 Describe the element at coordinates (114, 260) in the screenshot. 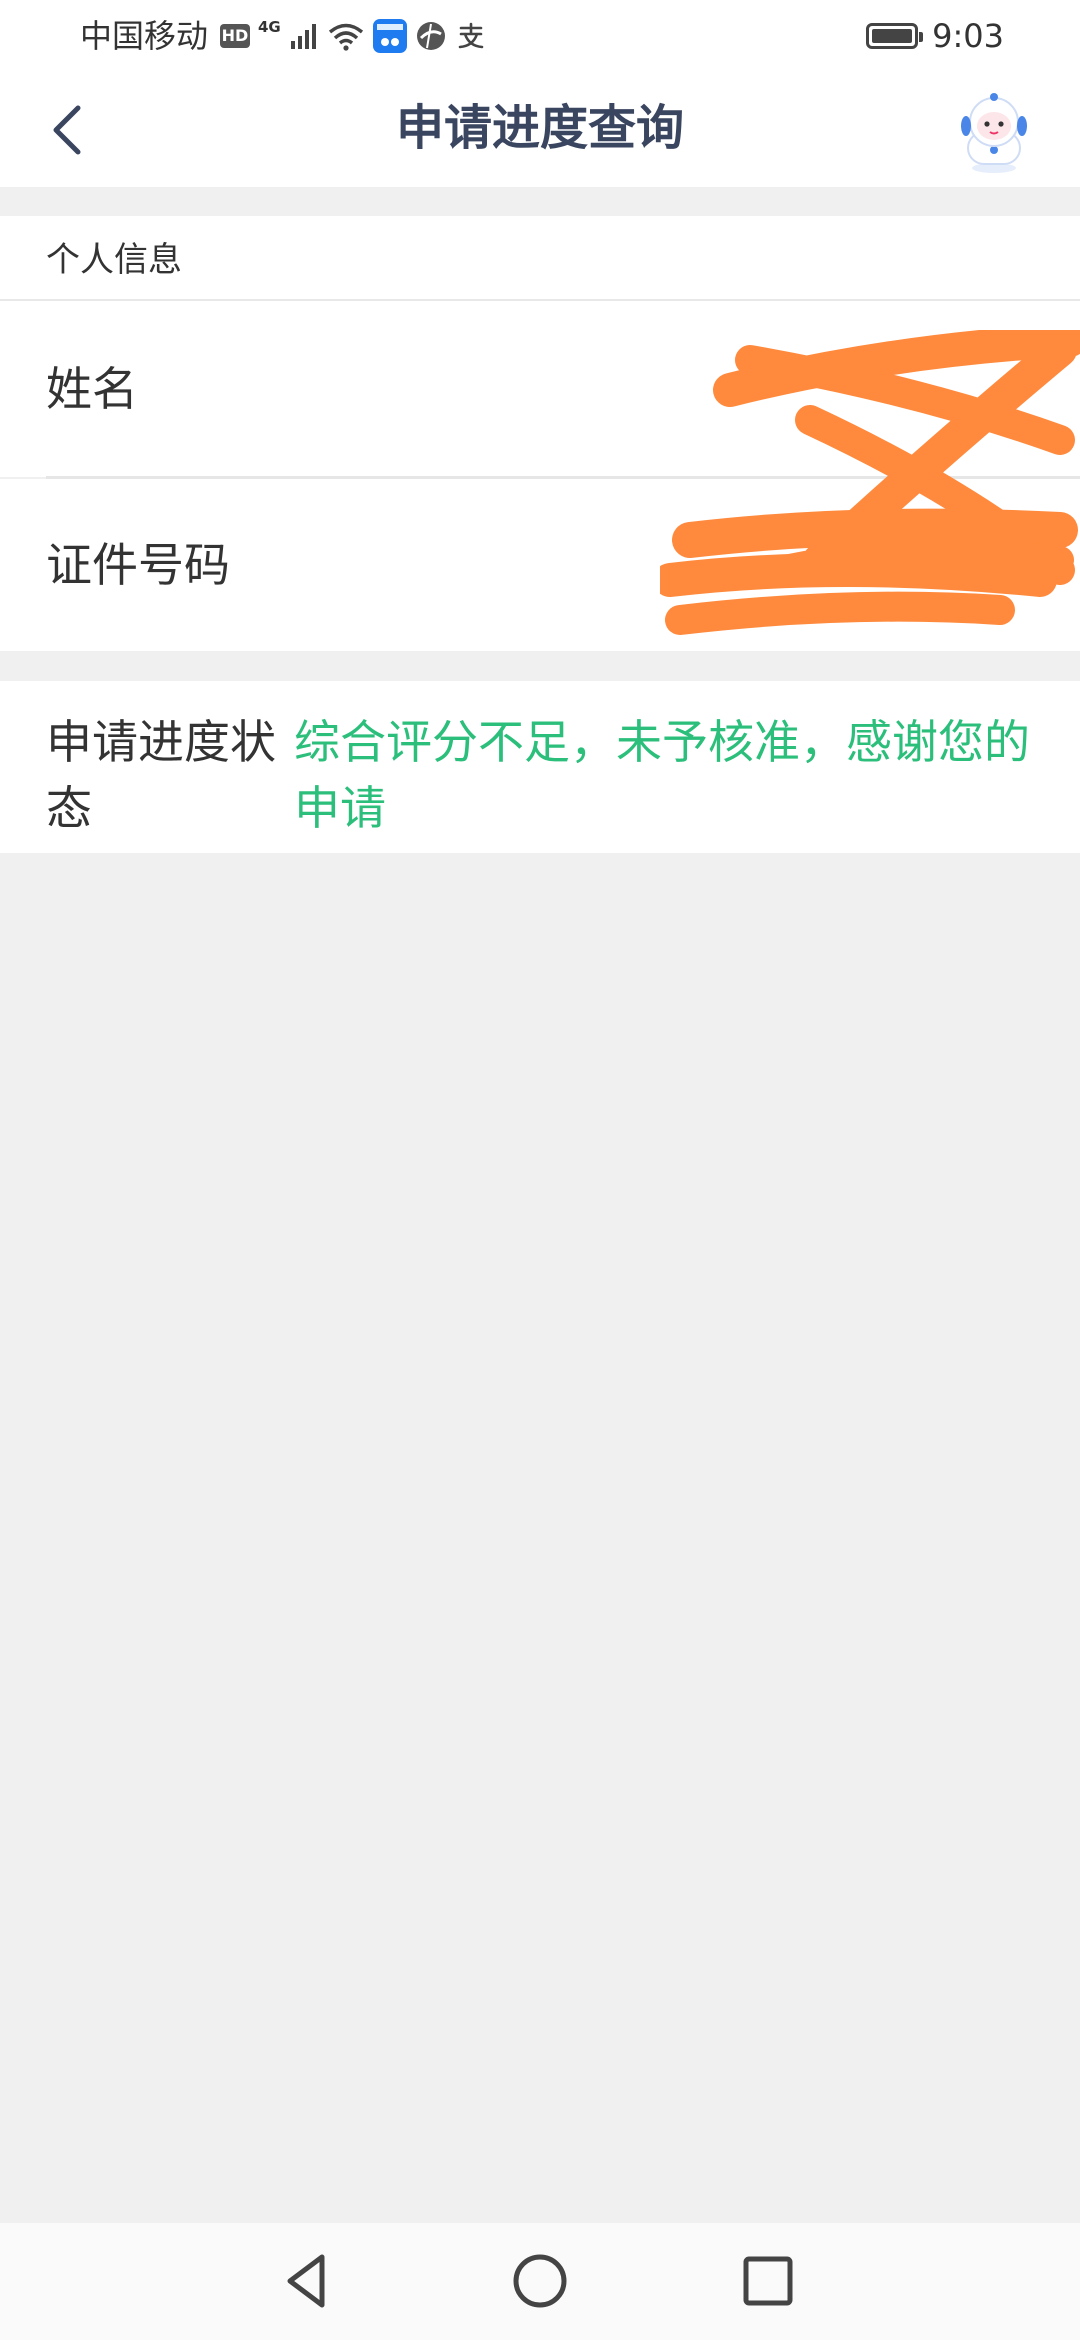

I see `section-title: 个人信息` at that location.